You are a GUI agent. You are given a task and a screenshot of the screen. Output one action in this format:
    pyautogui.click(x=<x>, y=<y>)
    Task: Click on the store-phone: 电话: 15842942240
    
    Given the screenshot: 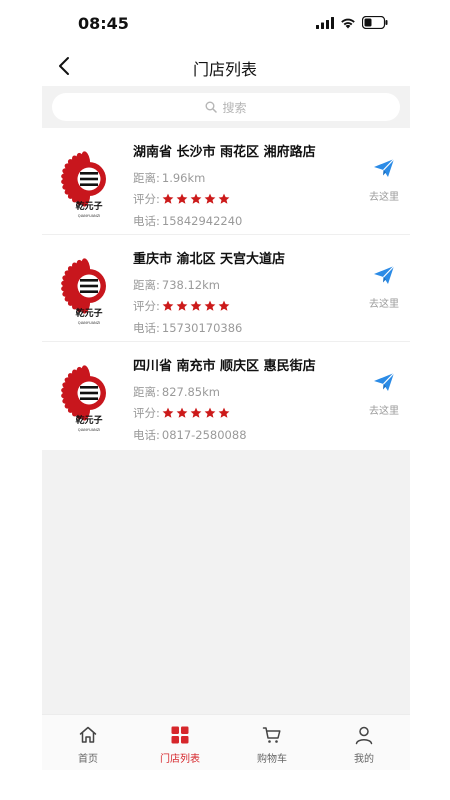 What is the action you would take?
    pyautogui.click(x=187, y=221)
    